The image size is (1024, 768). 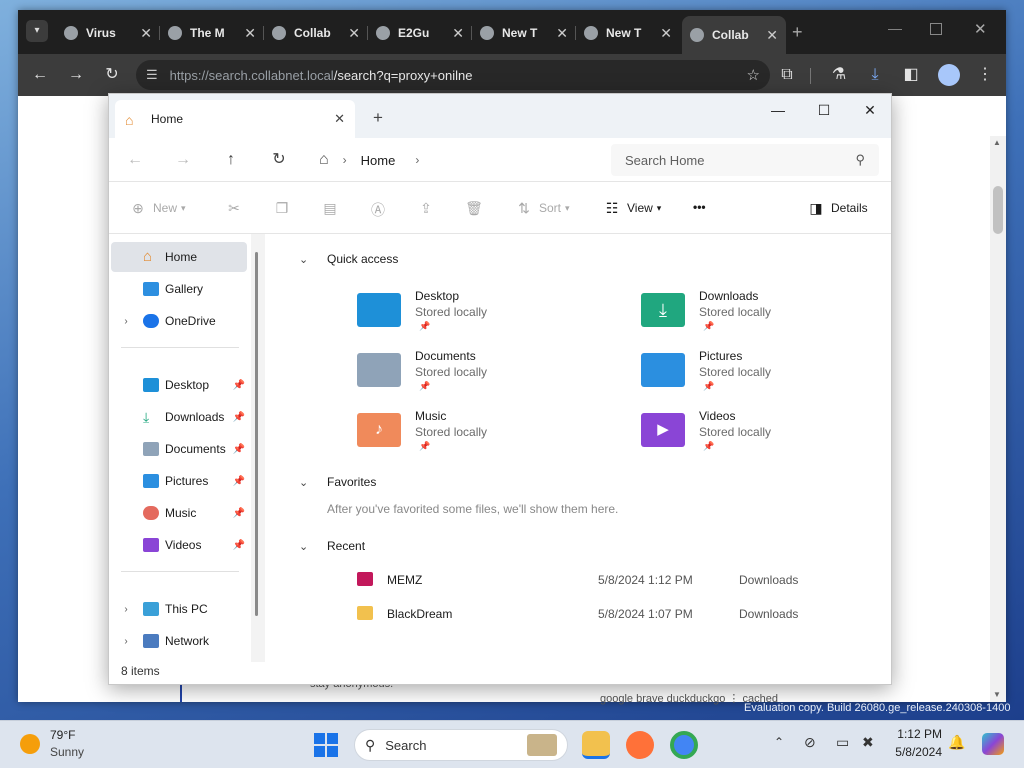 I want to click on sidebar-item-gallery: Gallery, so click(x=179, y=289).